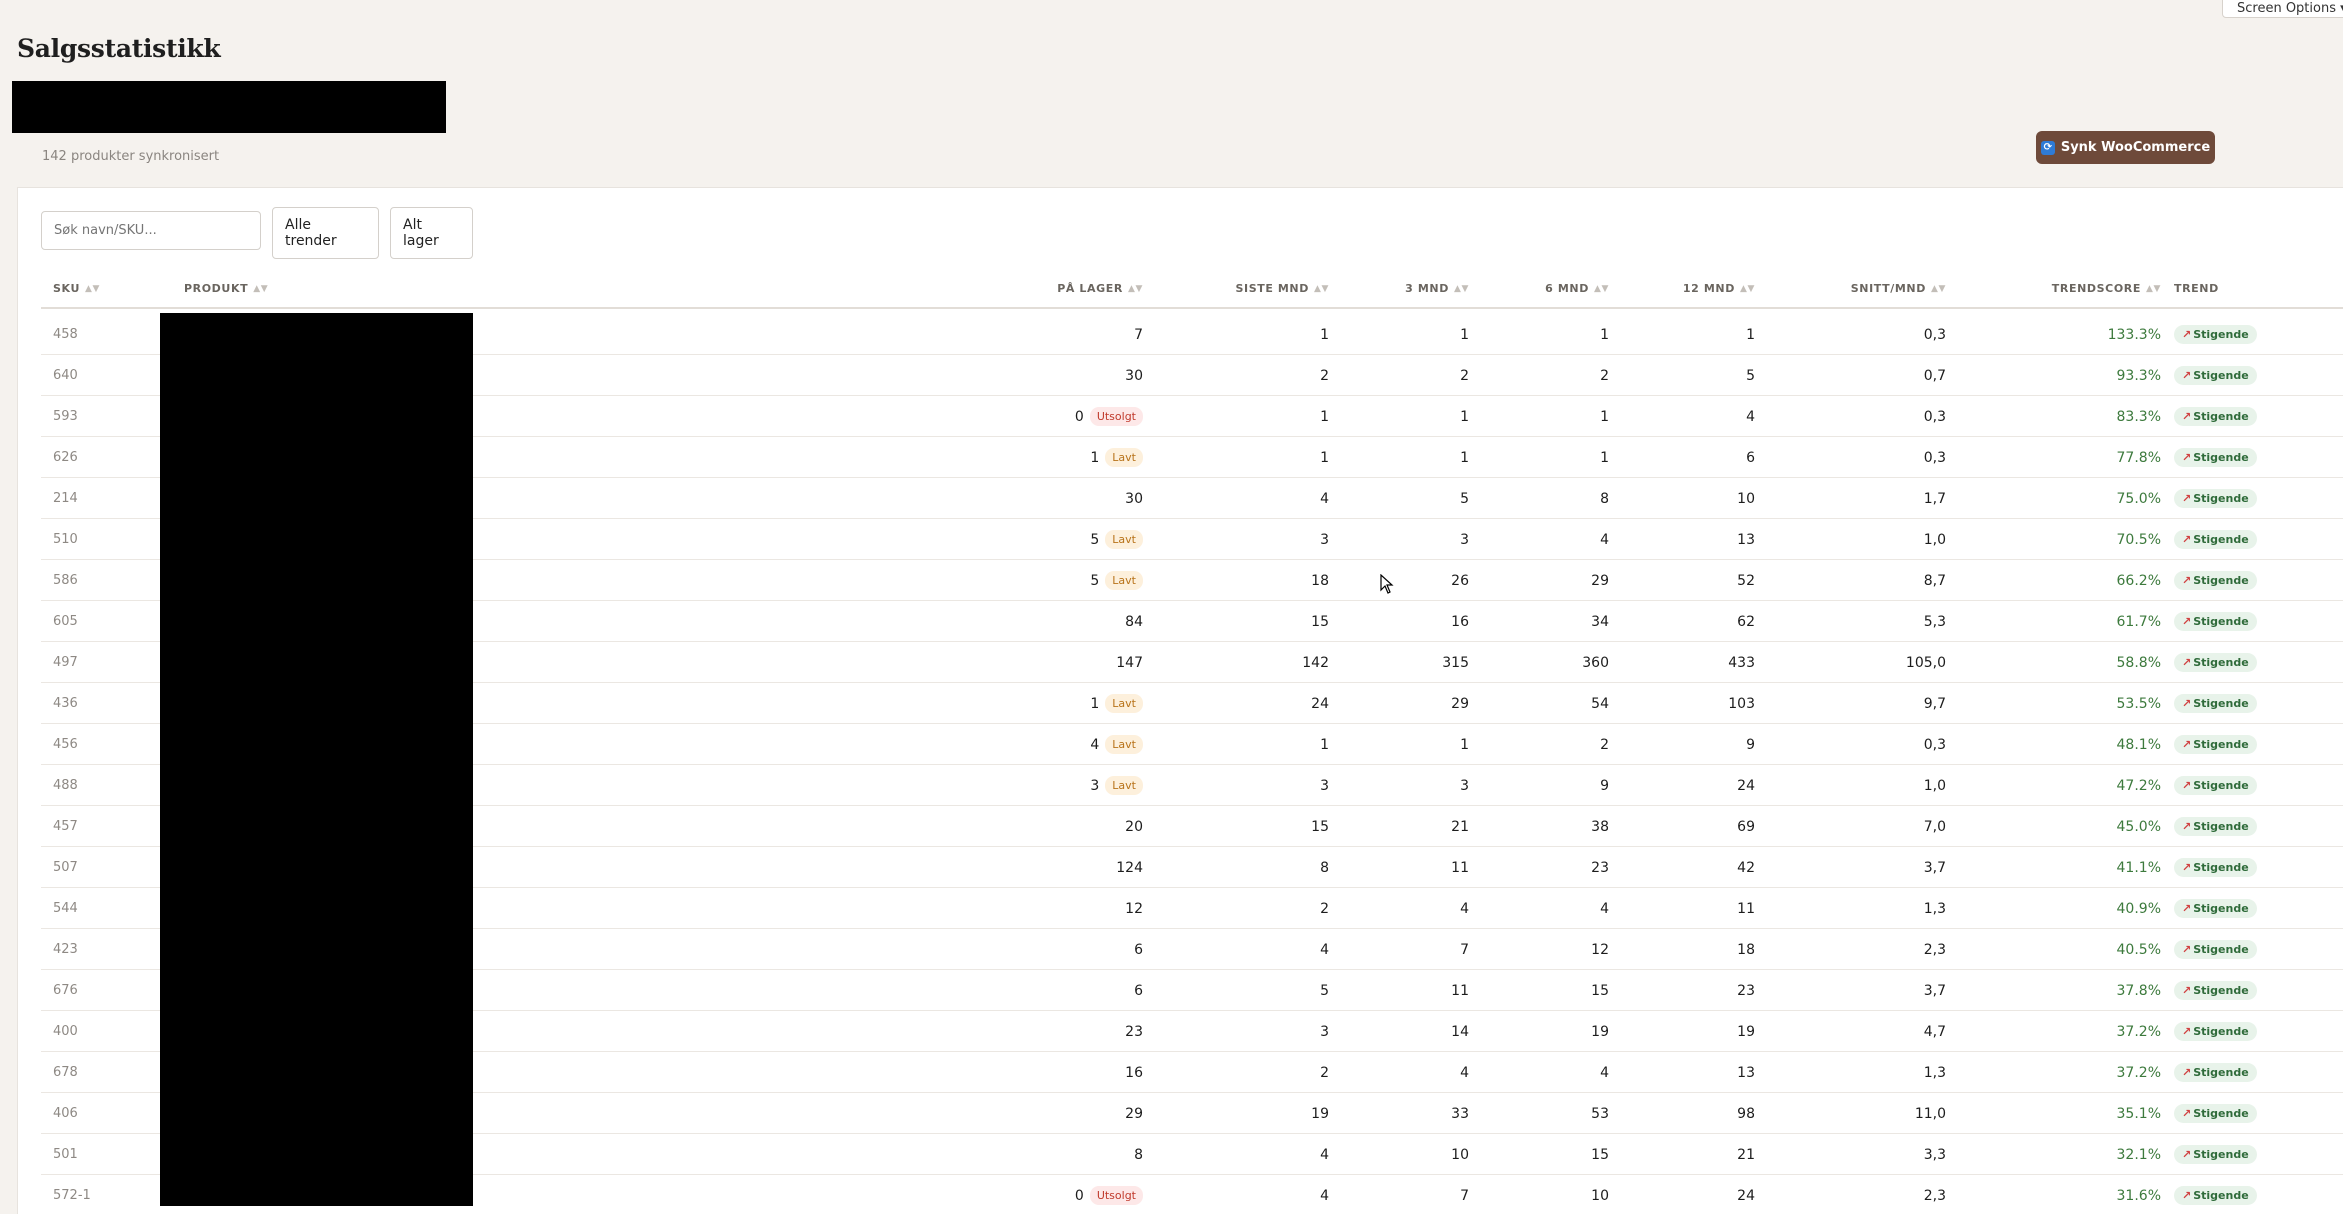 The image size is (2343, 1214). I want to click on cell-stock: 23, so click(1134, 1031).